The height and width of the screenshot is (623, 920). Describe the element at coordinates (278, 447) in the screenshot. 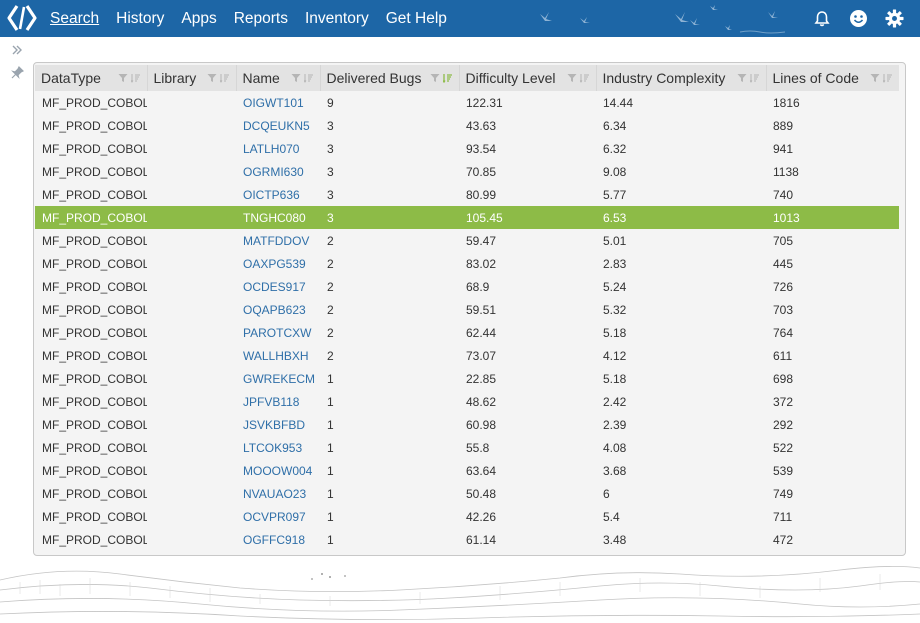

I see `cell-name: LTCOK953` at that location.